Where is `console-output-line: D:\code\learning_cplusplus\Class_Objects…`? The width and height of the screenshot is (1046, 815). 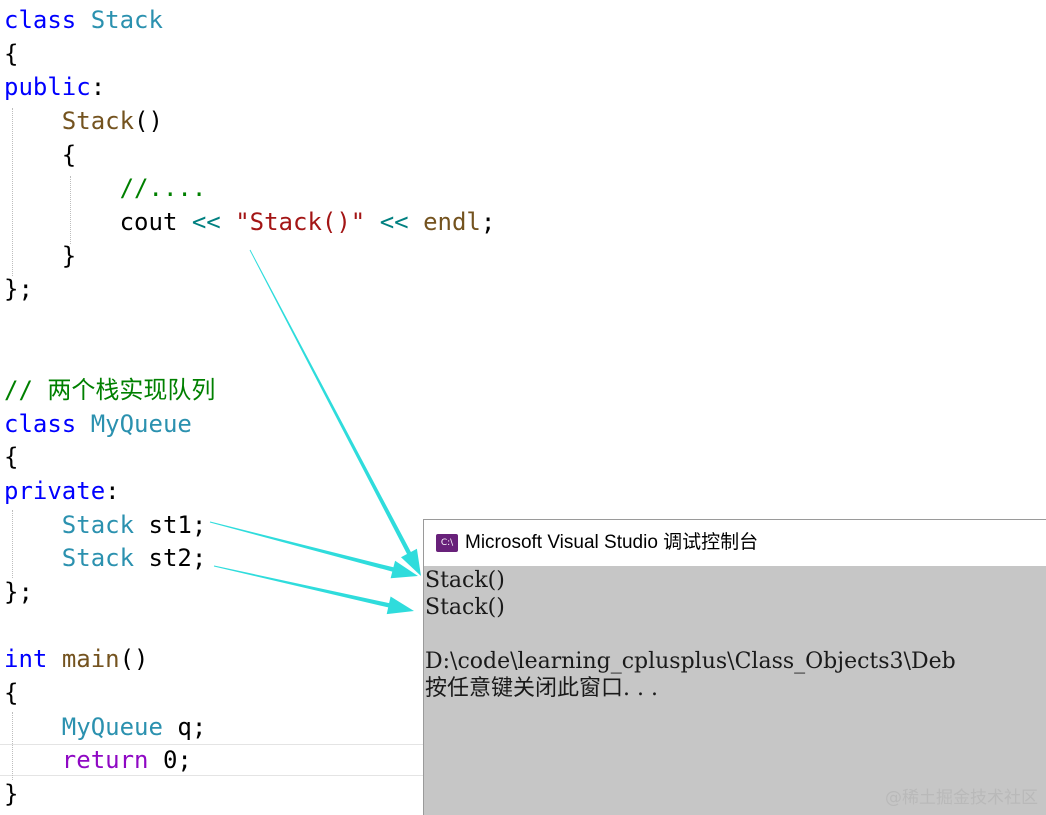 console-output-line: D:\code\learning_cplusplus\Class_Objects… is located at coordinates (690, 661).